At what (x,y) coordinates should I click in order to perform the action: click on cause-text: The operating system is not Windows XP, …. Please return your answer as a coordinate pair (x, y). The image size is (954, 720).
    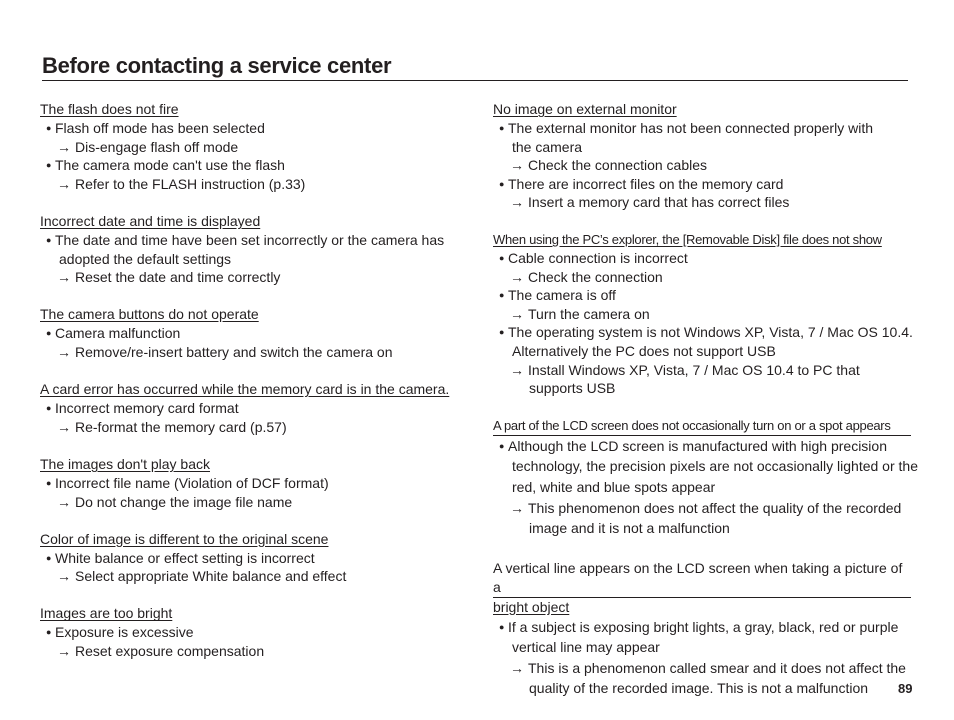
    Looking at the image, I should click on (710, 332).